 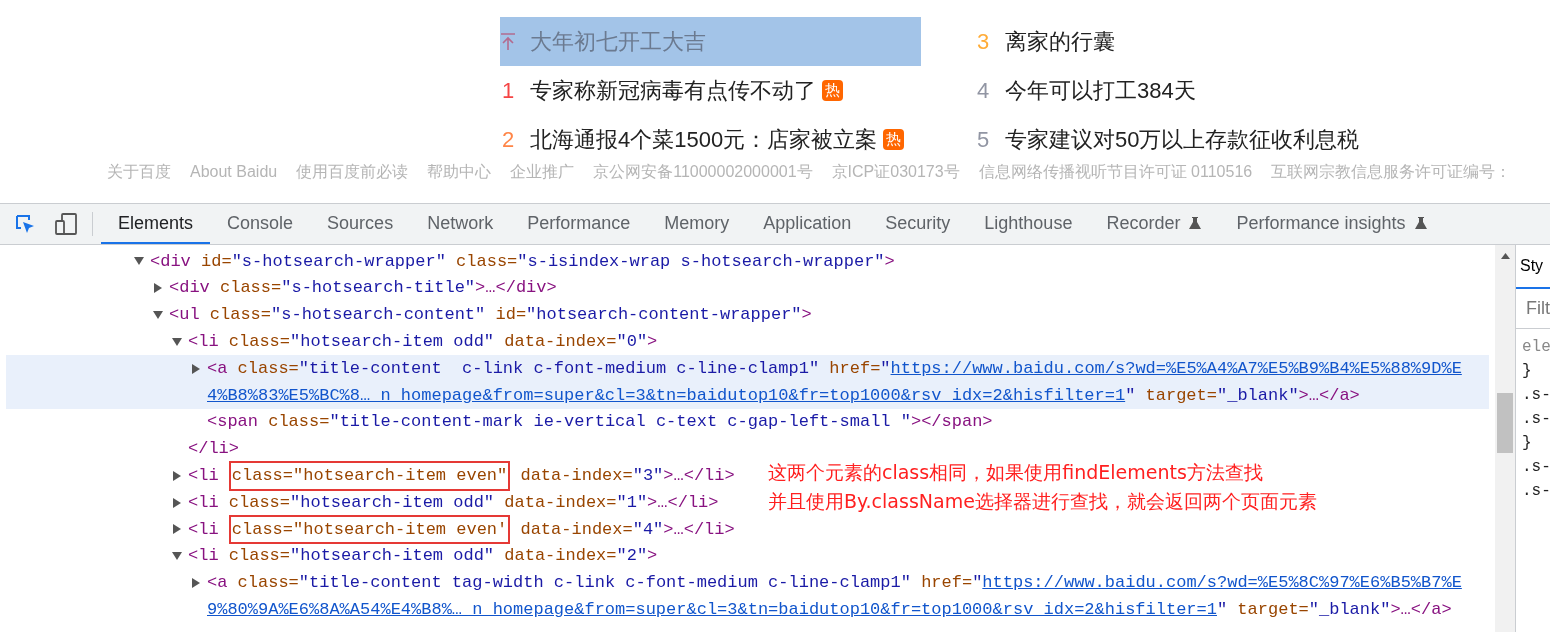 What do you see at coordinates (666, 395) in the screenshot?
I see `url-link: 4%B8%83%E5%BC%8…_n_homepage&from=super&cl=3&tn=baidutop10&fr=top1000&rsv_idx=2&hisfilter=1` at bounding box center [666, 395].